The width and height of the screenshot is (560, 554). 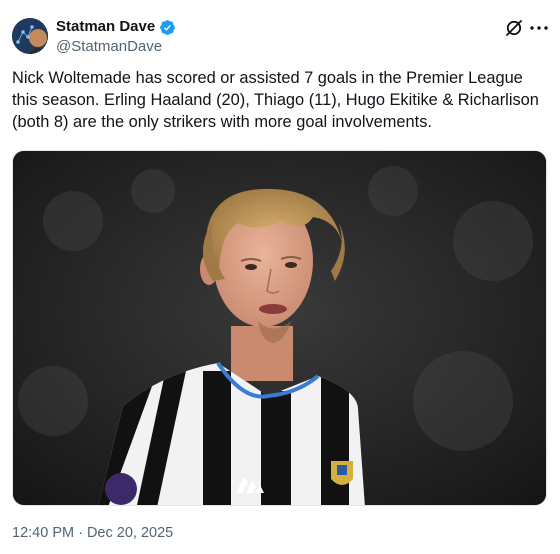 I want to click on author-avatar, so click(x=30, y=36).